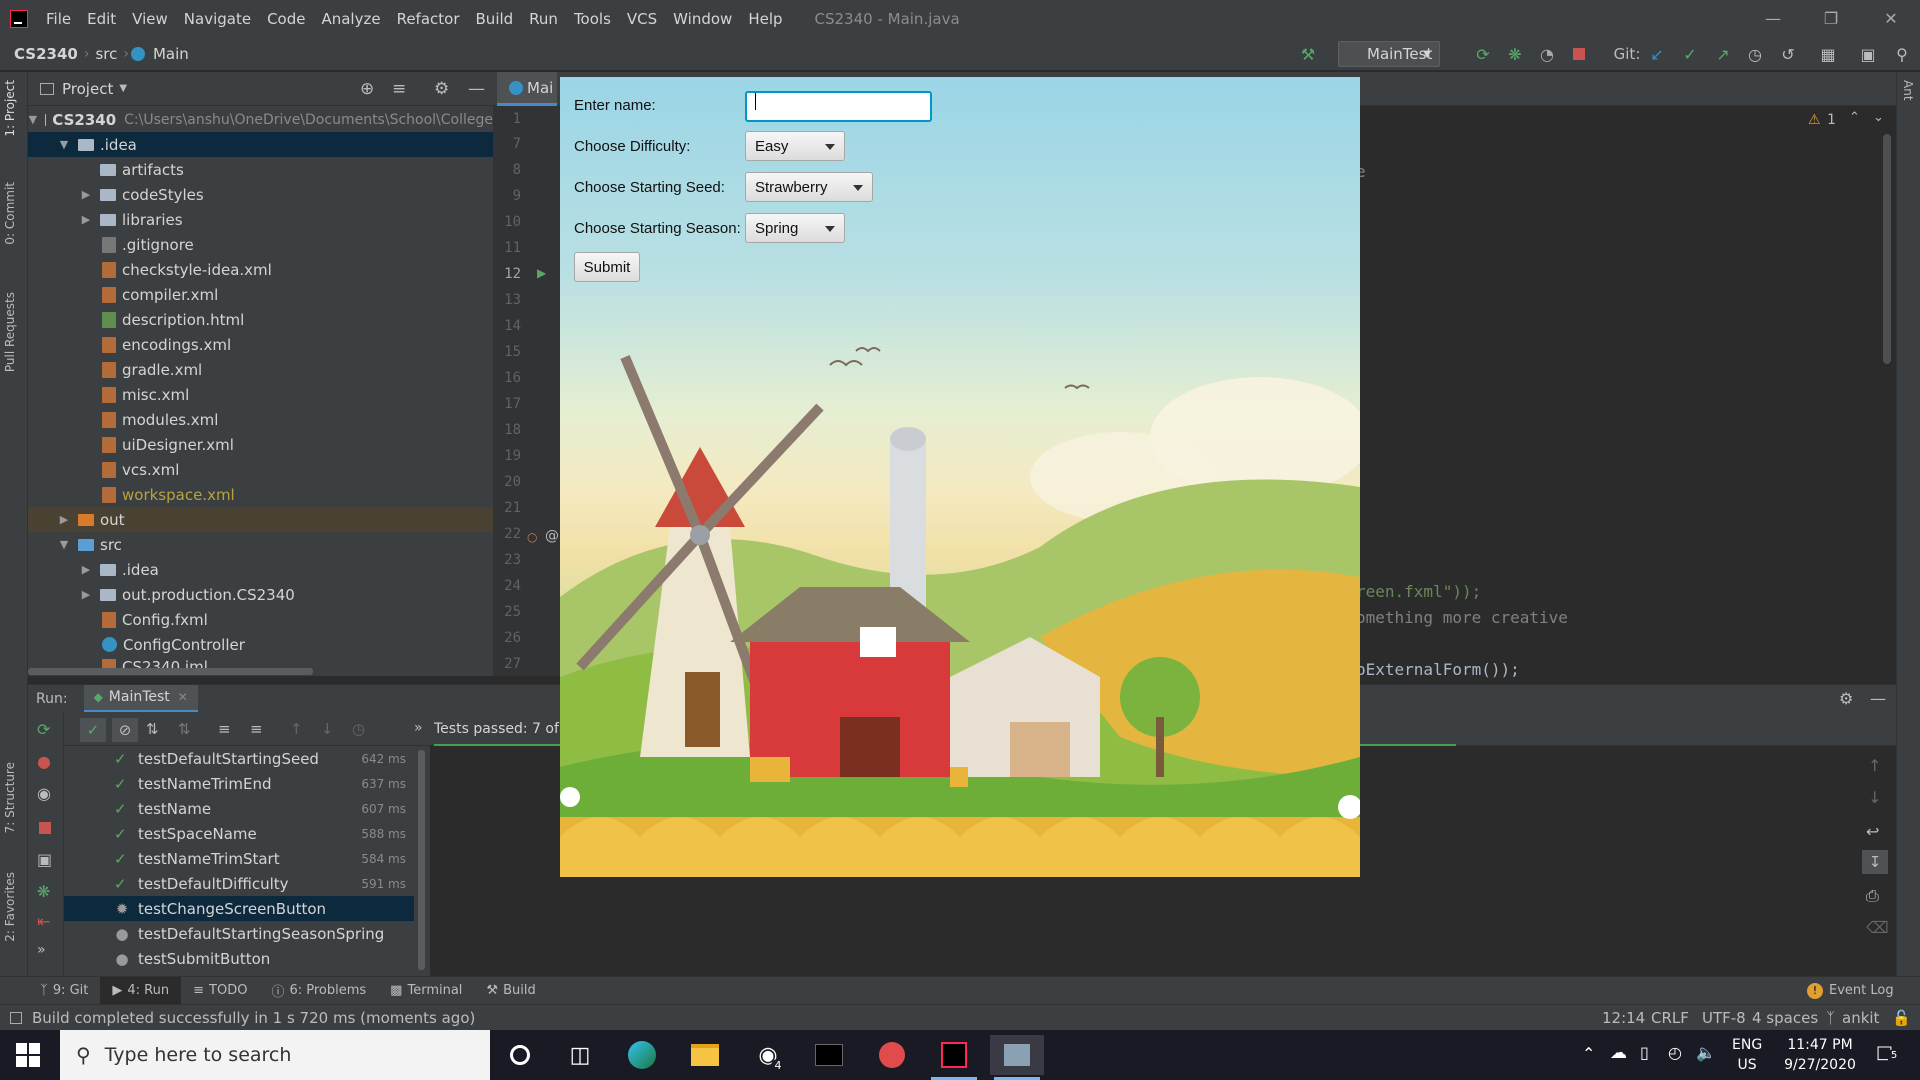 This screenshot has height=1080, width=1920. I want to click on tree-item: uiDesigner.xml, so click(260, 444).